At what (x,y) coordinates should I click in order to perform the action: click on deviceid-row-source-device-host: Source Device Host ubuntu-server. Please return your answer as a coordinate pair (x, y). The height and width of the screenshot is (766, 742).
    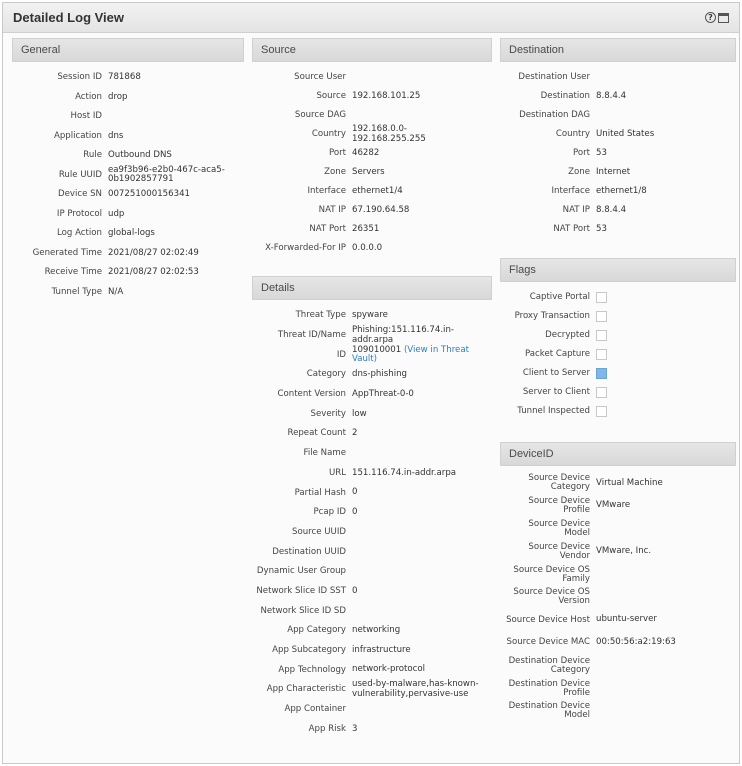
    Looking at the image, I should click on (618, 620).